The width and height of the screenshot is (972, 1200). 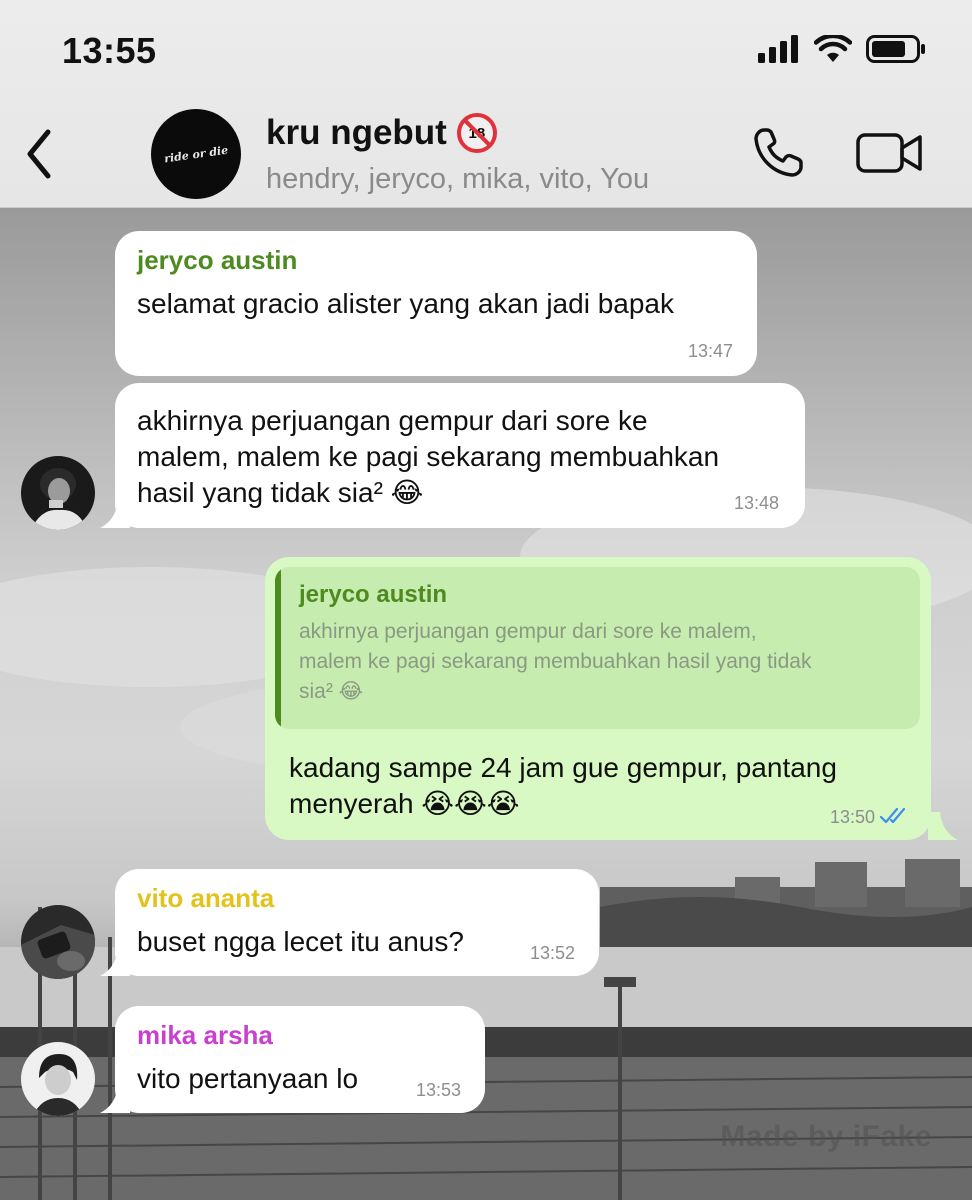 I want to click on message-sender: jeryco austin, so click(x=217, y=260).